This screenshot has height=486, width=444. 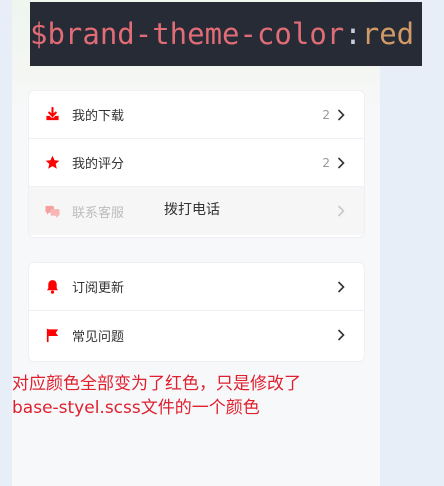 What do you see at coordinates (192, 396) in the screenshot?
I see `annotation-note: 对应颜色全部变为了红色，只是修改了 base-styel.scss文件的一个颜色` at bounding box center [192, 396].